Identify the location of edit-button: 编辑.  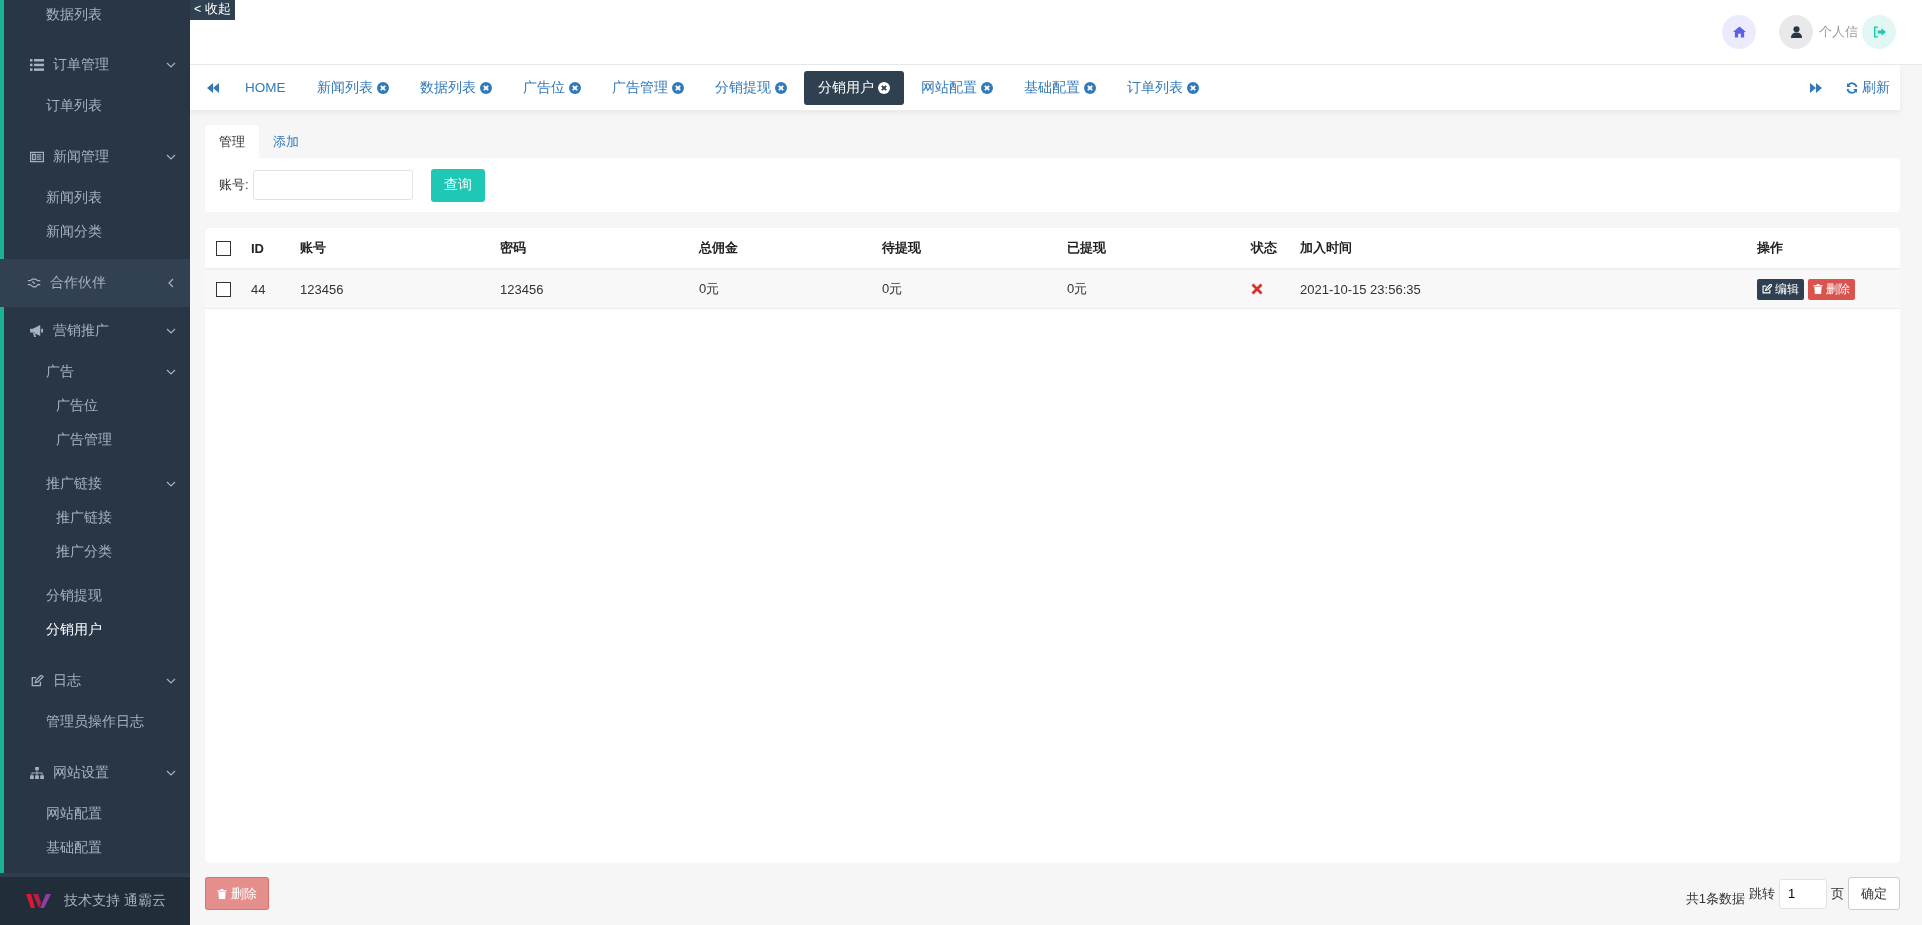
(1780, 289).